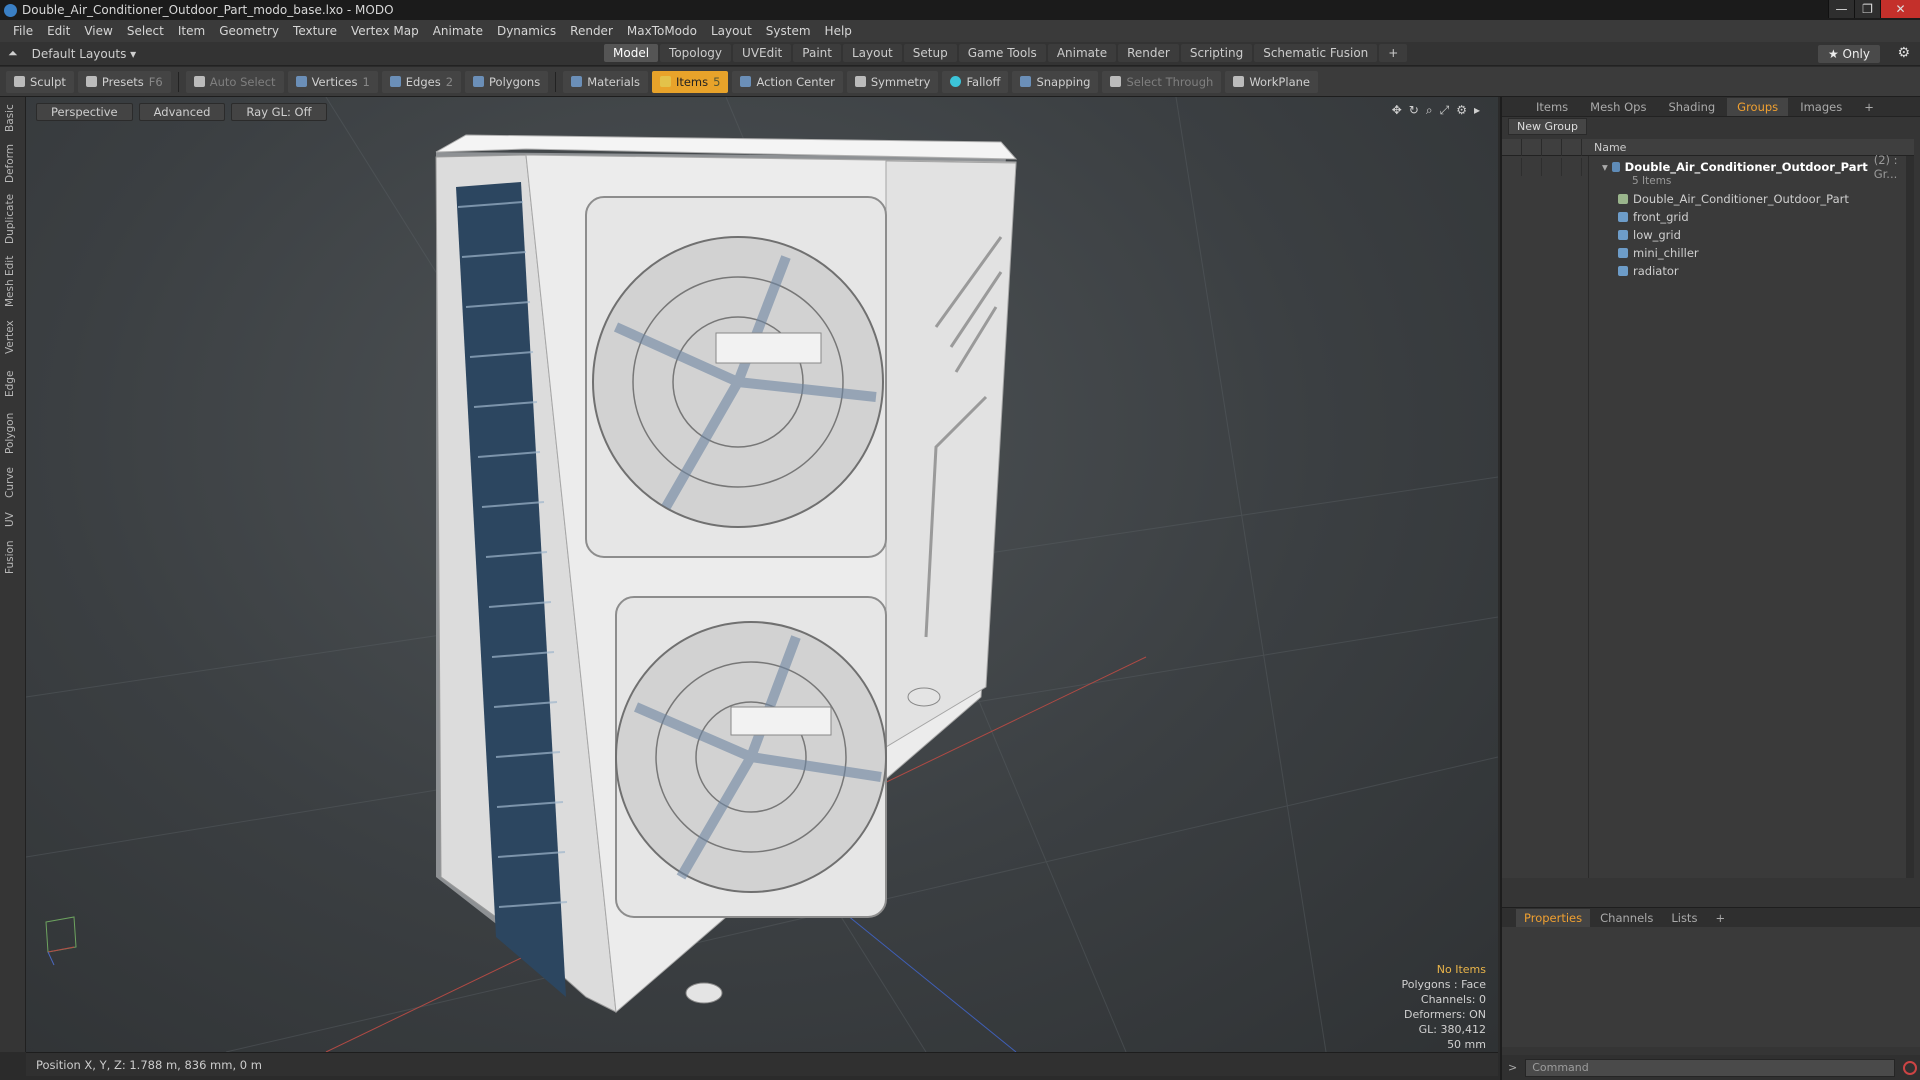  What do you see at coordinates (1708, 271) in the screenshot?
I see `list-item: radiator` at bounding box center [1708, 271].